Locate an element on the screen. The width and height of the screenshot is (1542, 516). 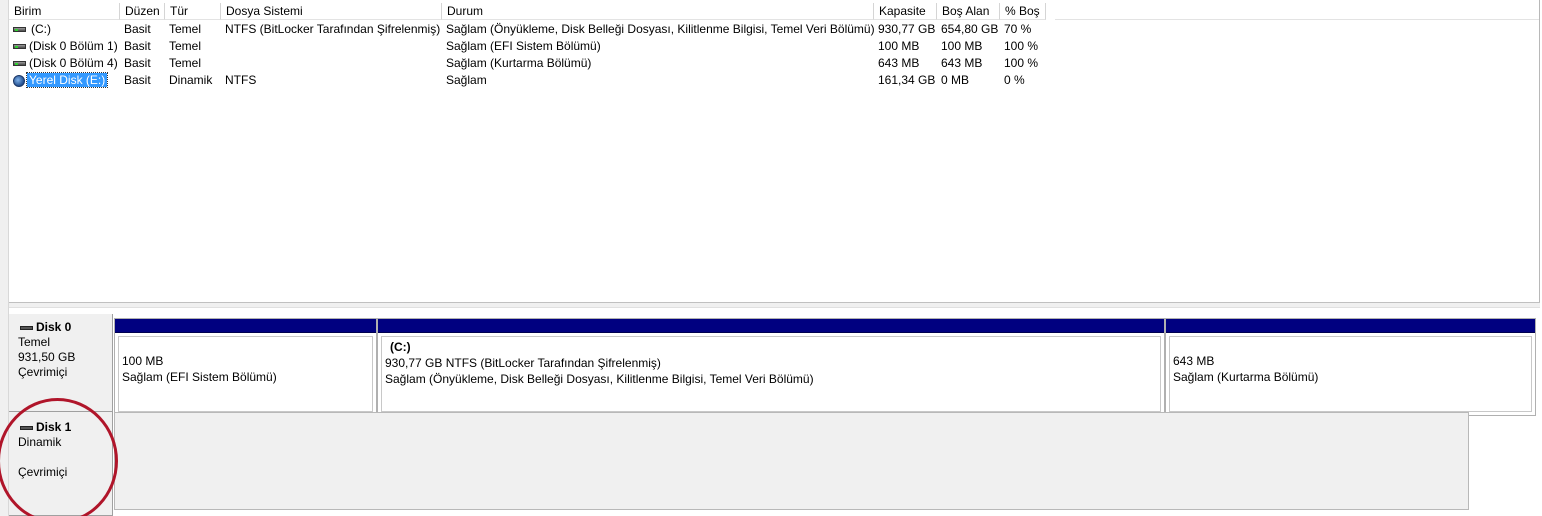
cell-durum: Sağlam (EFI Sistem Bölümü) is located at coordinates (523, 46).